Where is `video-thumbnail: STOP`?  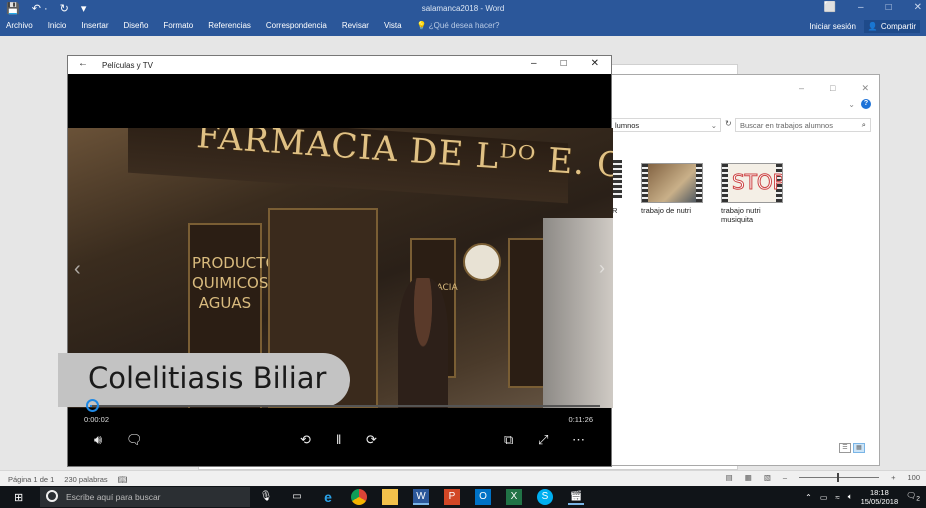 video-thumbnail: STOP is located at coordinates (752, 183).